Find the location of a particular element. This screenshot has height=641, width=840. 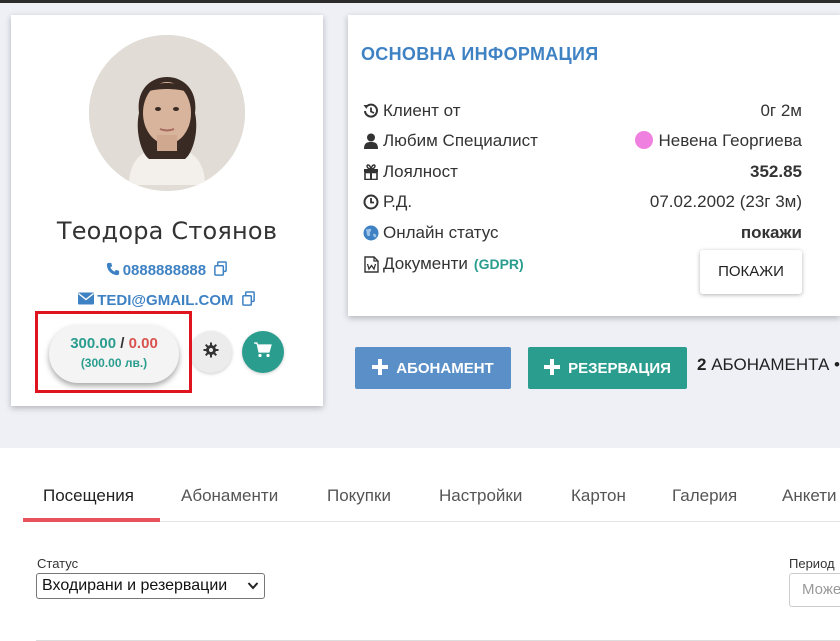

document-icon is located at coordinates (371, 264).